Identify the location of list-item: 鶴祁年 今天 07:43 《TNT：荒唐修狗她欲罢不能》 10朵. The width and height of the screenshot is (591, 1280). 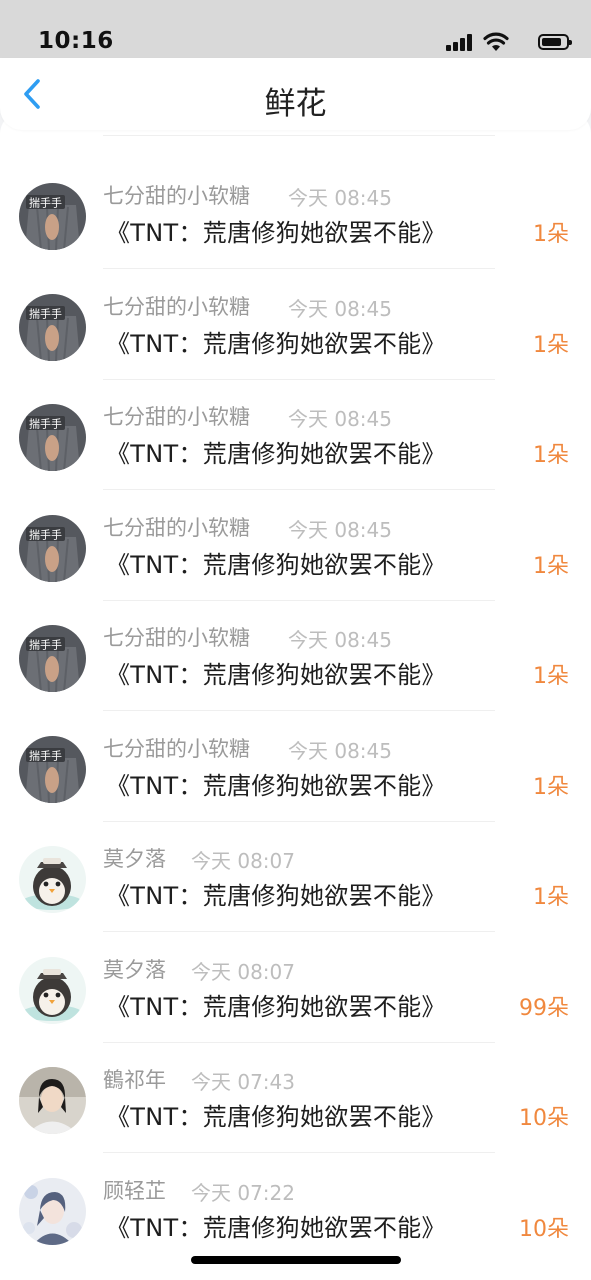
(295, 1099).